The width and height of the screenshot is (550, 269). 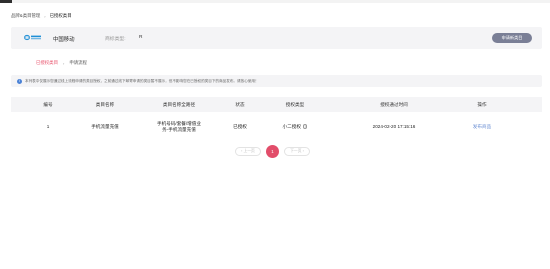 I want to click on pagination: ‹ 上一页 1 下一页 ›, so click(x=272, y=151).